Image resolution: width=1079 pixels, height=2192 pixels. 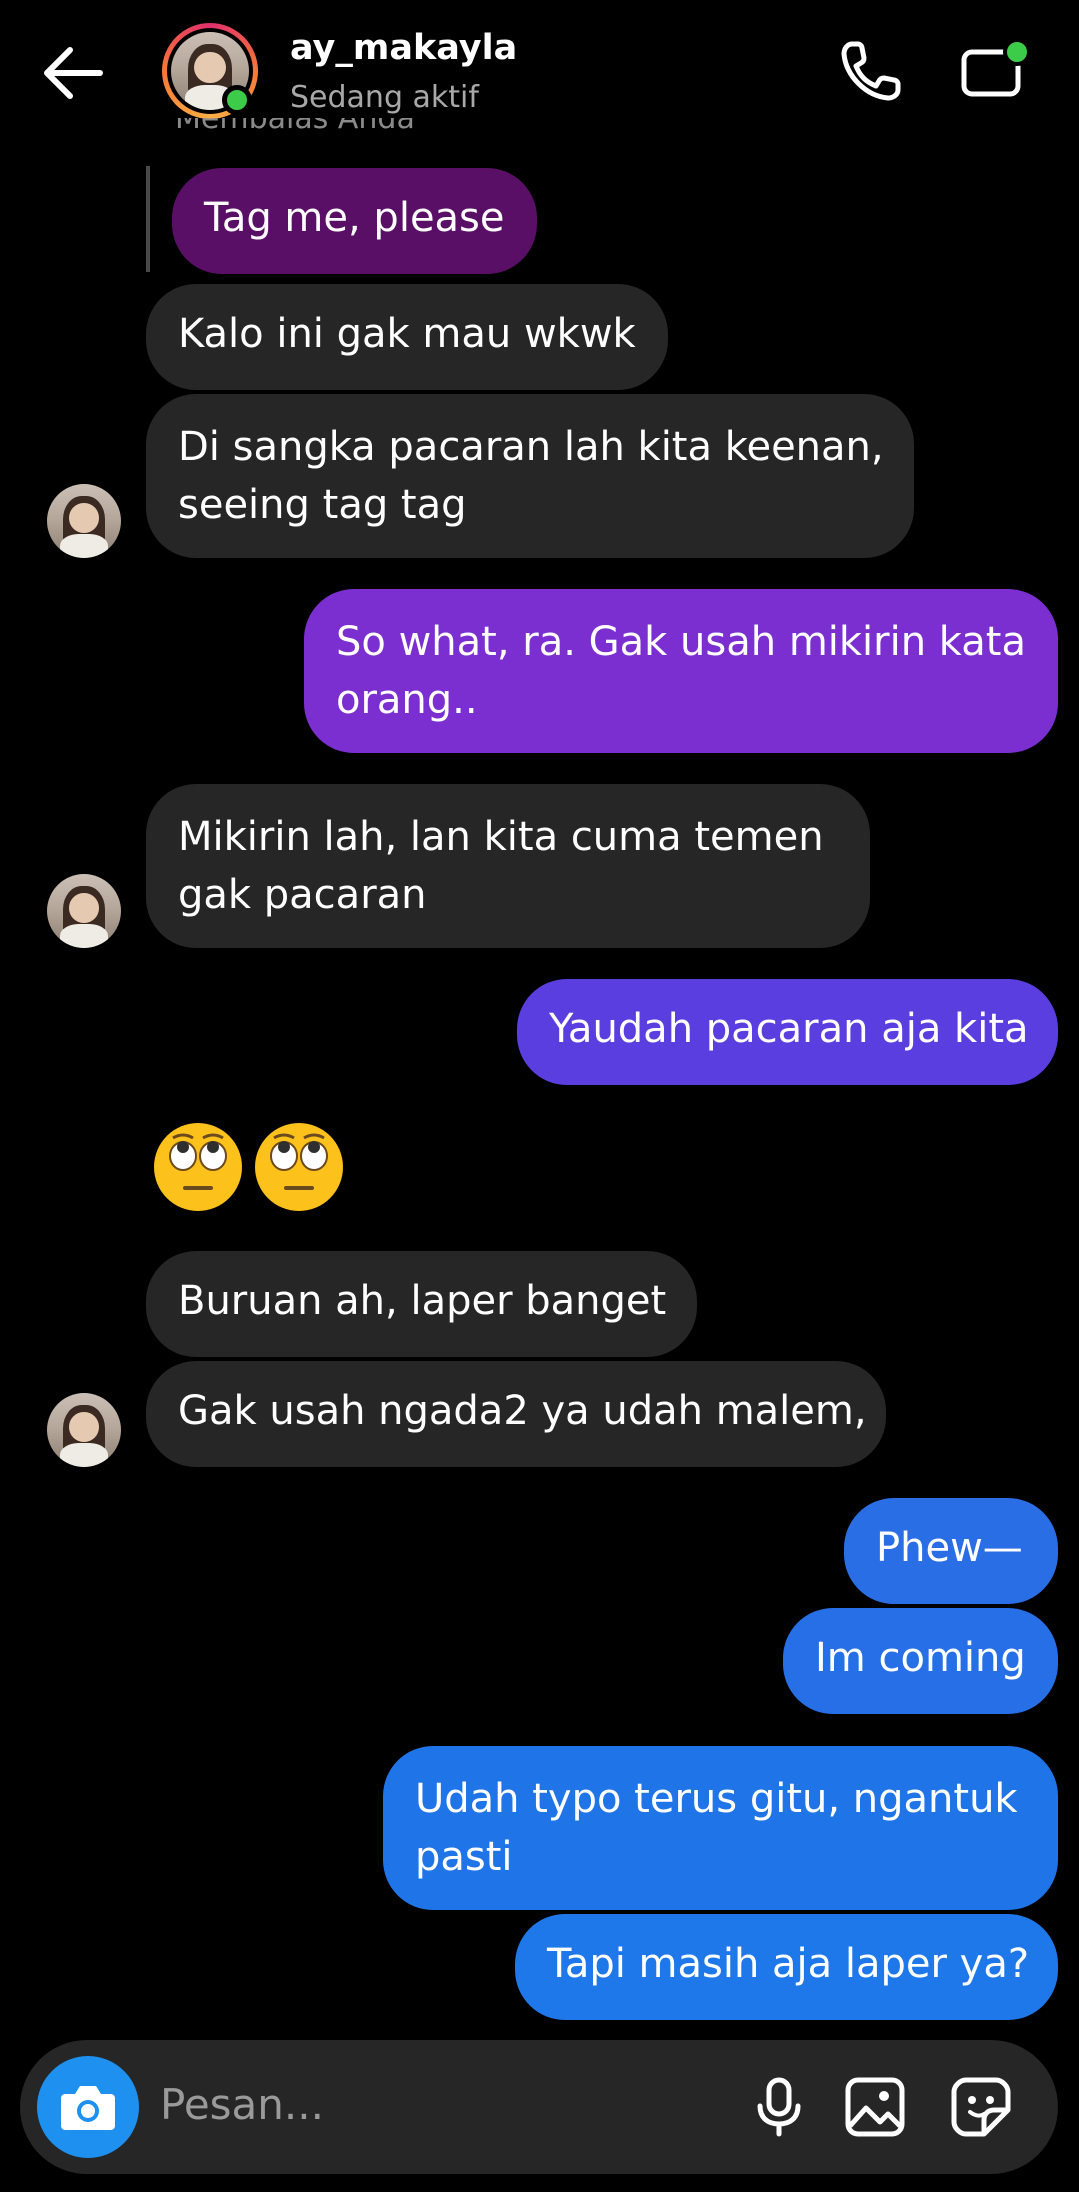 What do you see at coordinates (302, 895) in the screenshot?
I see `message-text: gak pacaran` at bounding box center [302, 895].